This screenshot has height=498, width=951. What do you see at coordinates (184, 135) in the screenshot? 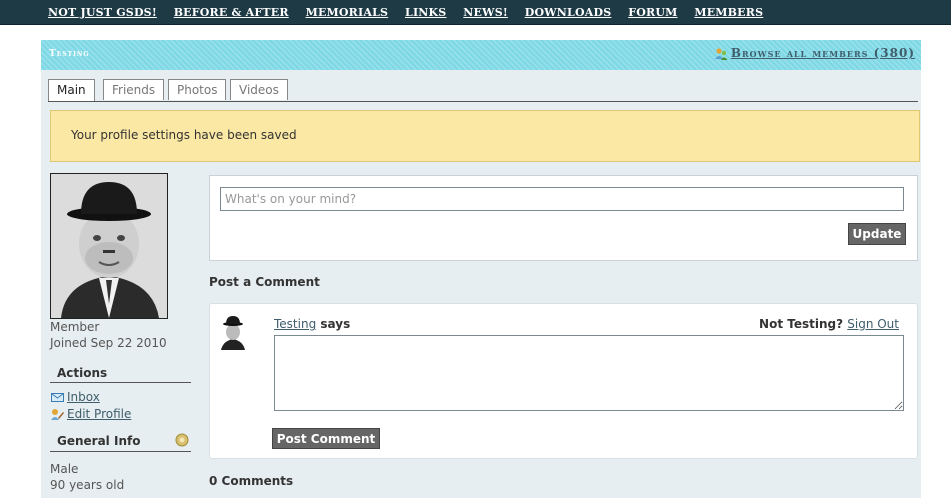
I see `notice-text: Your profile settings have been saved` at bounding box center [184, 135].